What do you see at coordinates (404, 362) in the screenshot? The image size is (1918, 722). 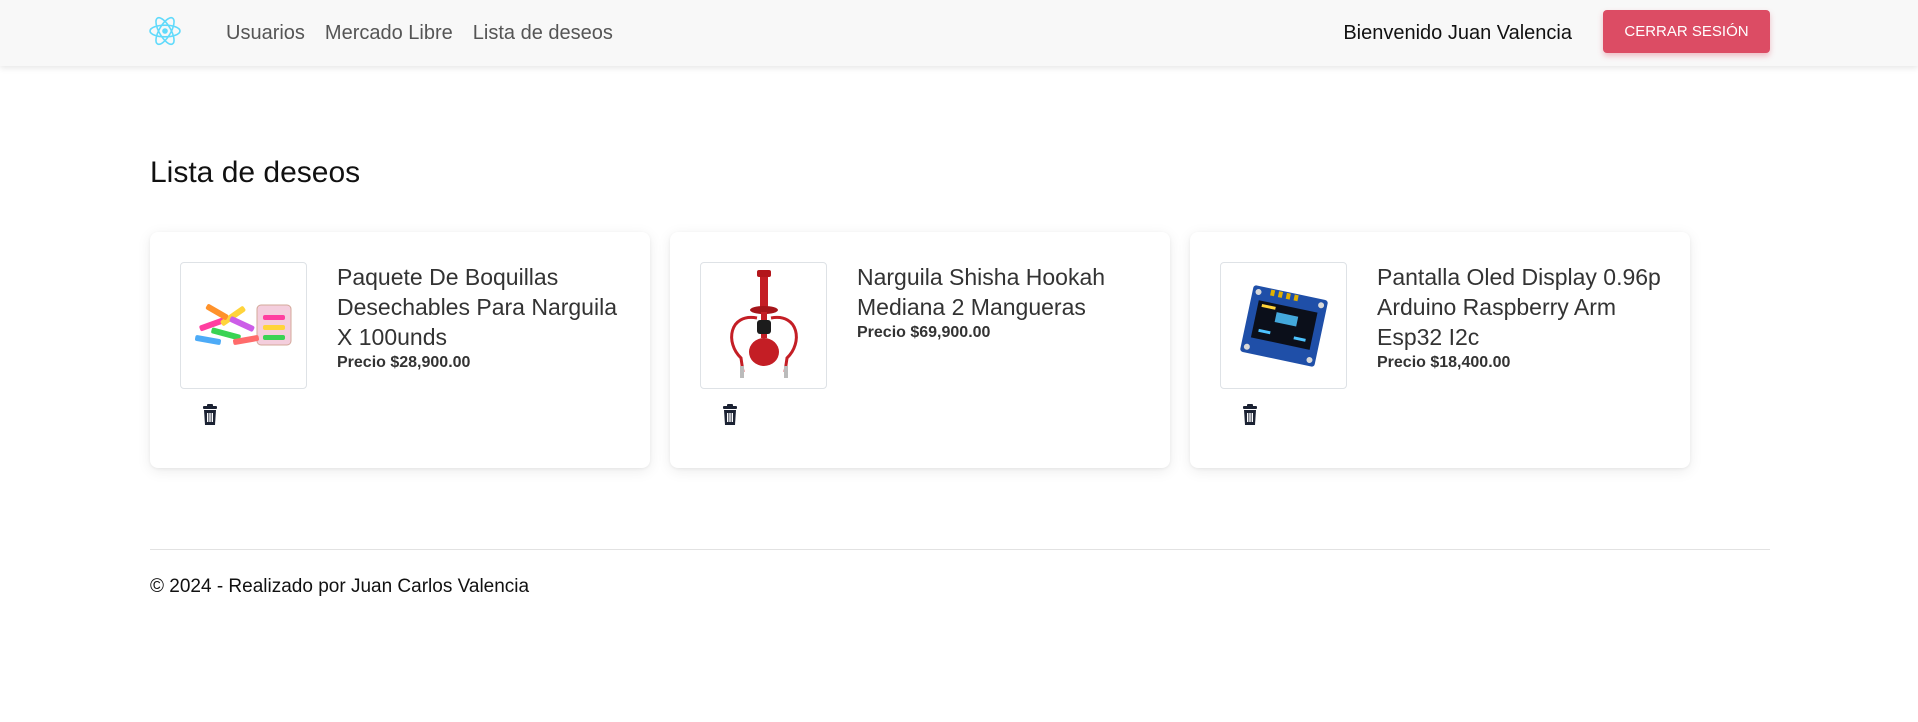 I see `product-price: Precio $28,900.00` at bounding box center [404, 362].